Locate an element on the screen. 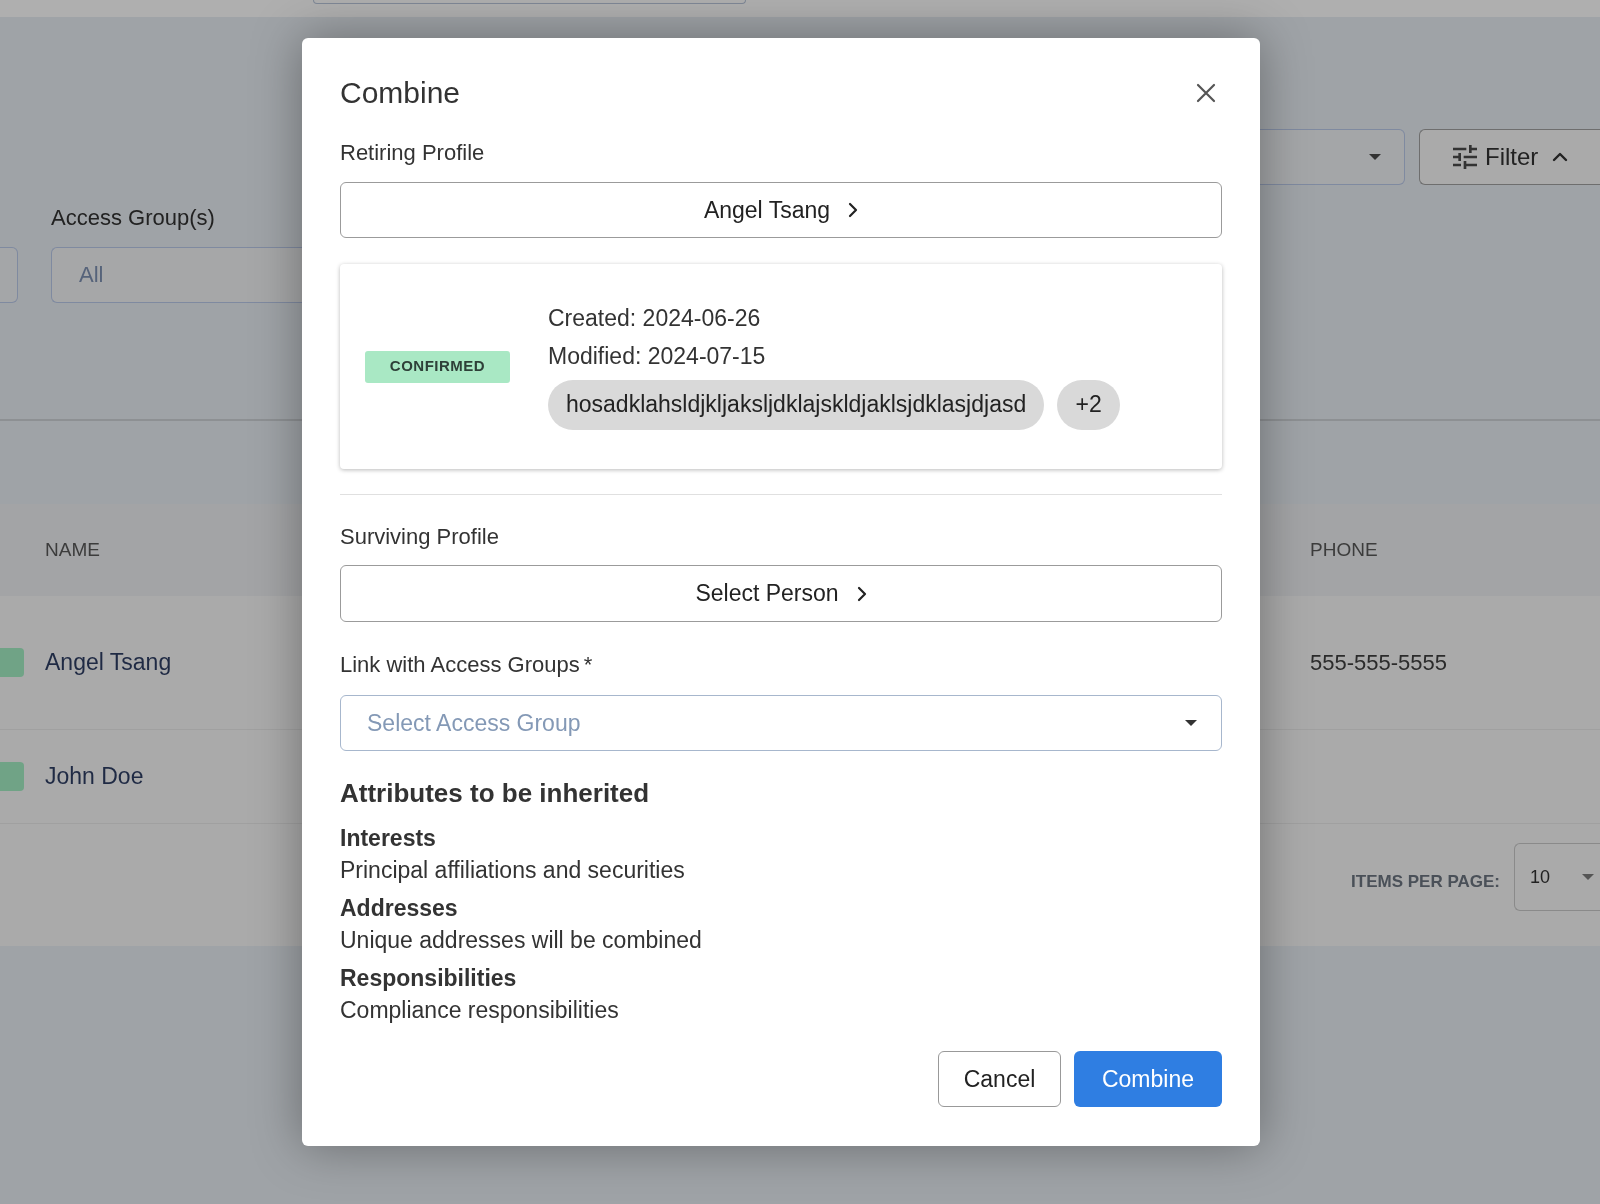  dropdown-field is located at coordinates (1332, 157).